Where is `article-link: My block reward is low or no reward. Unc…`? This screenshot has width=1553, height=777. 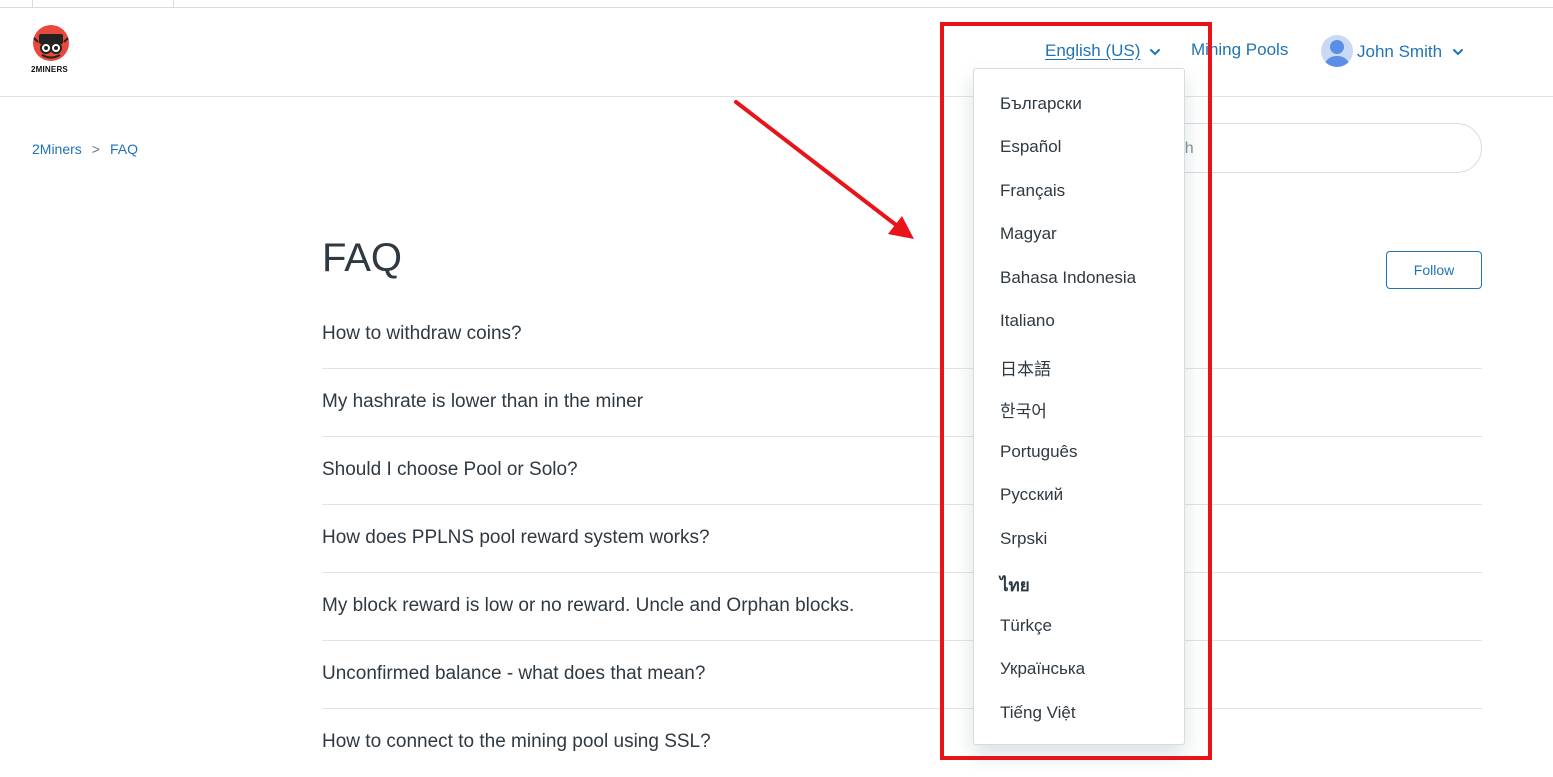 article-link: My block reward is low or no reward. Unc… is located at coordinates (588, 606).